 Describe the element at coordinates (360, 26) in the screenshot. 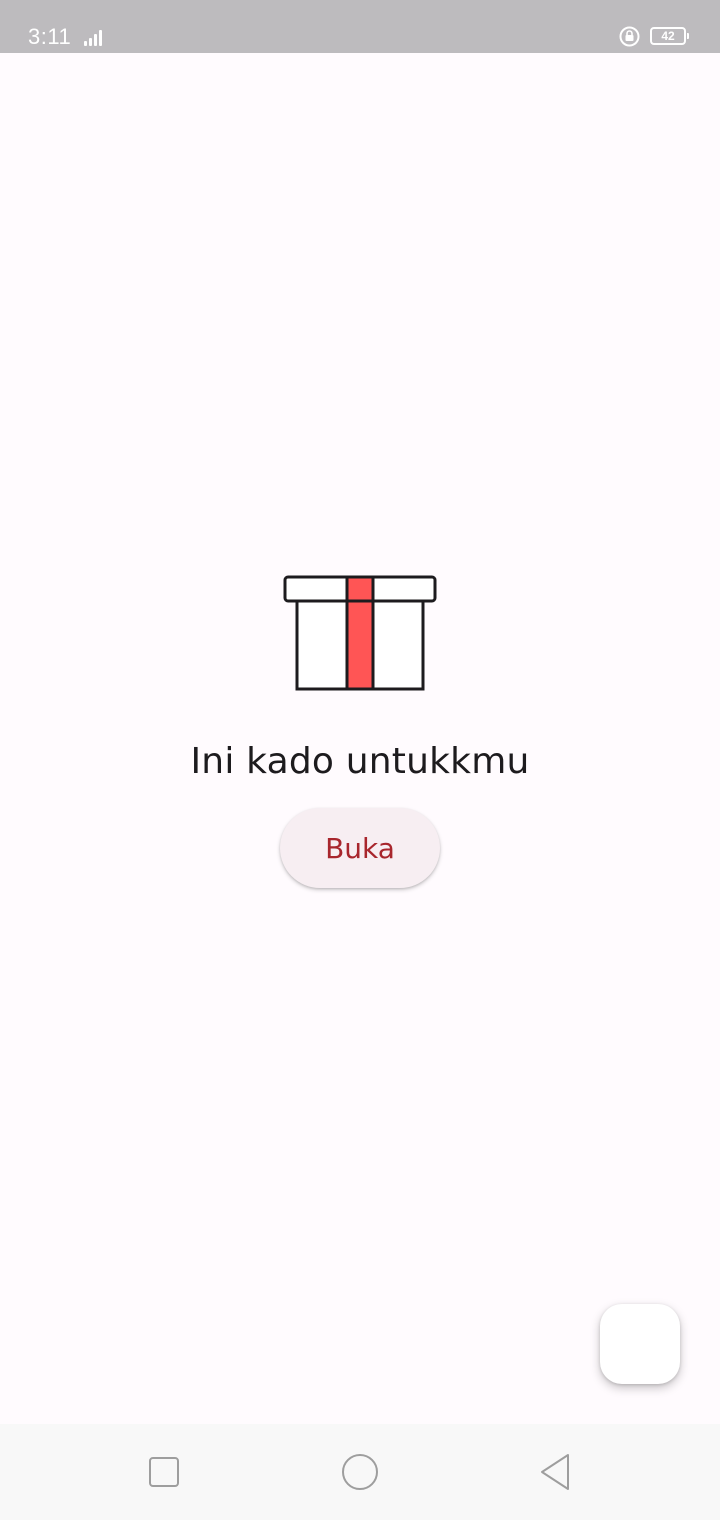

I see `status-bar: 3:11 42` at that location.